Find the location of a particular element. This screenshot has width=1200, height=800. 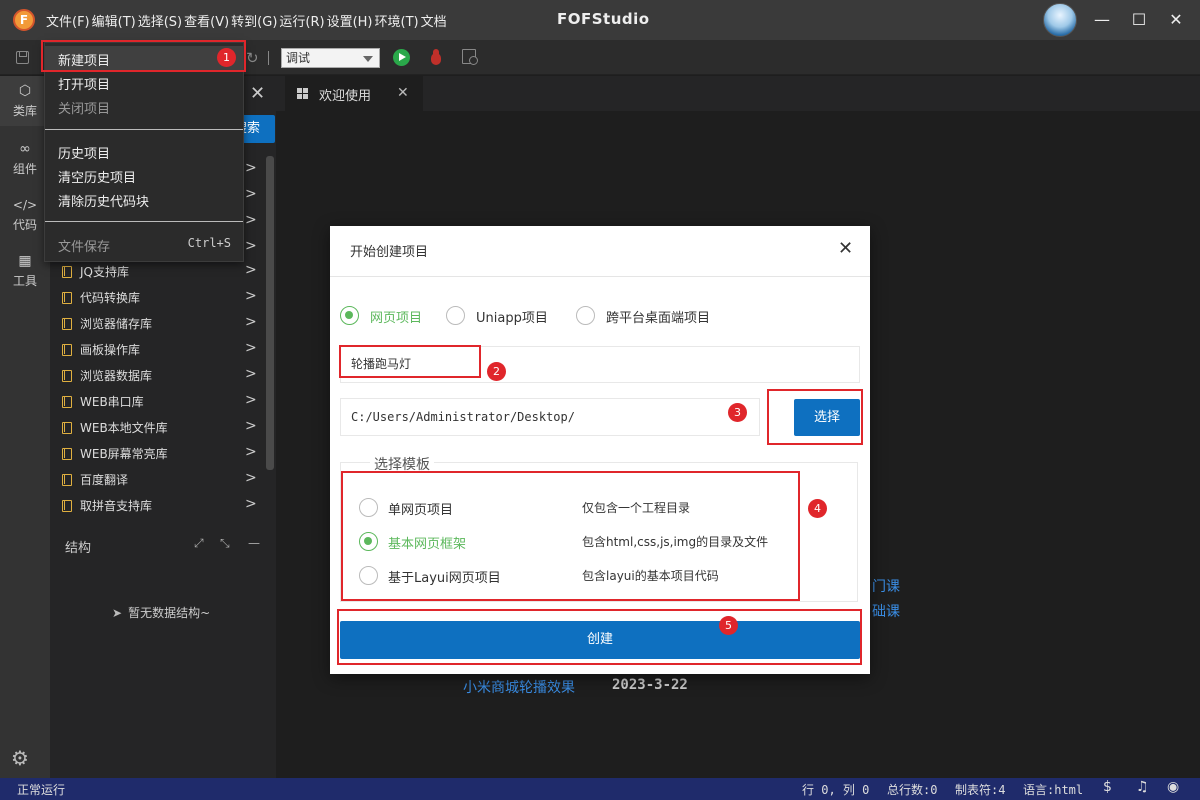

menu-item-label: 清除历史代码块 is located at coordinates (104, 202).